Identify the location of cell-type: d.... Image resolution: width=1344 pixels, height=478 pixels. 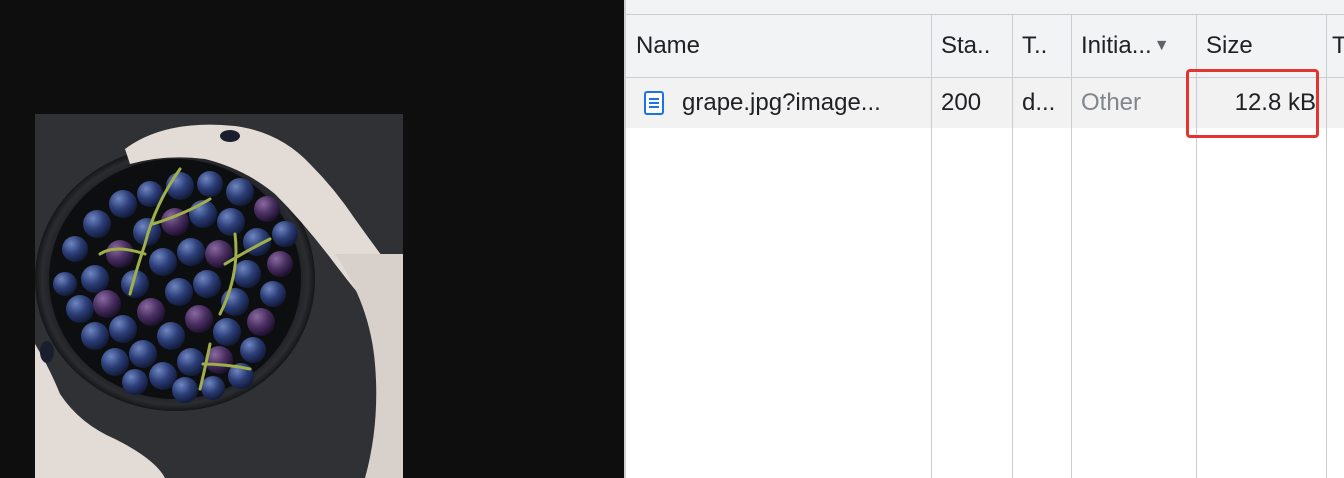
(1041, 103).